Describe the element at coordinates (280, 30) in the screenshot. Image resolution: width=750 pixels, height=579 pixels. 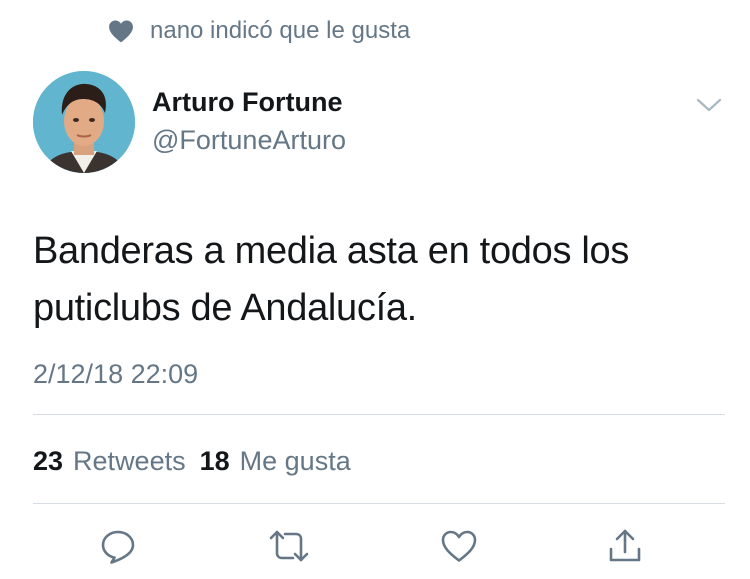
I see `social-context-text: nano indicó que le gusta` at that location.